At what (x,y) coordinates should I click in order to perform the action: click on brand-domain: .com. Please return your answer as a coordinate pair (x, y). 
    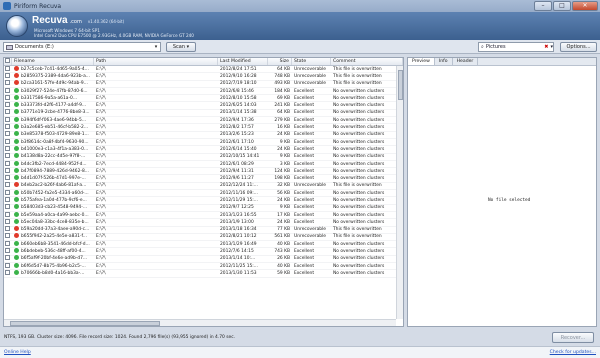
    Looking at the image, I should click on (75, 22).